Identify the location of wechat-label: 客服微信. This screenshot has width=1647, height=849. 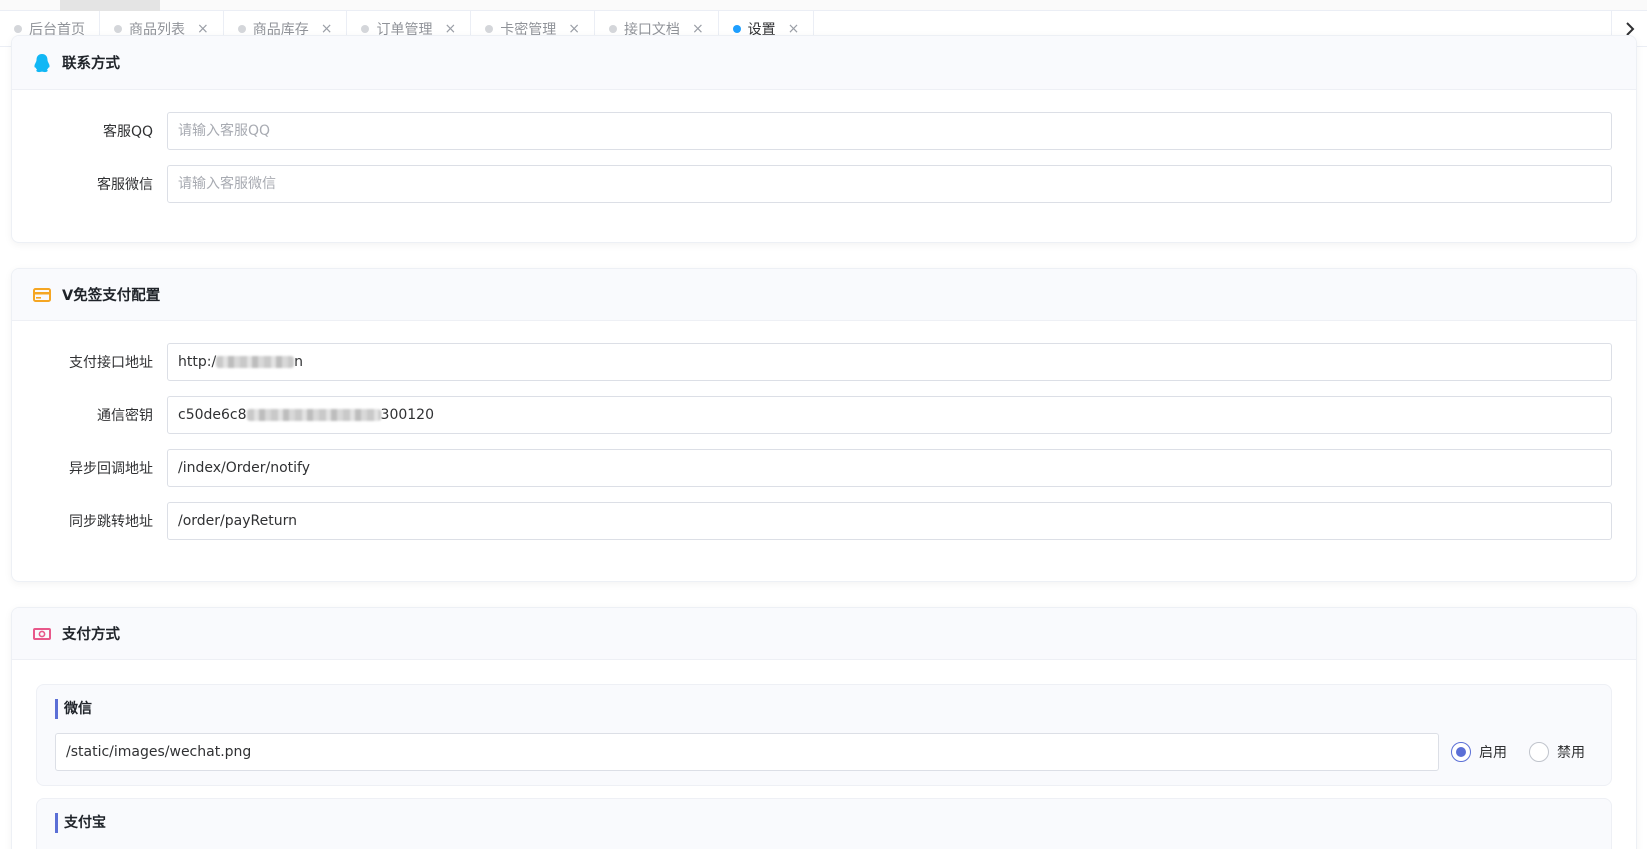
(125, 185).